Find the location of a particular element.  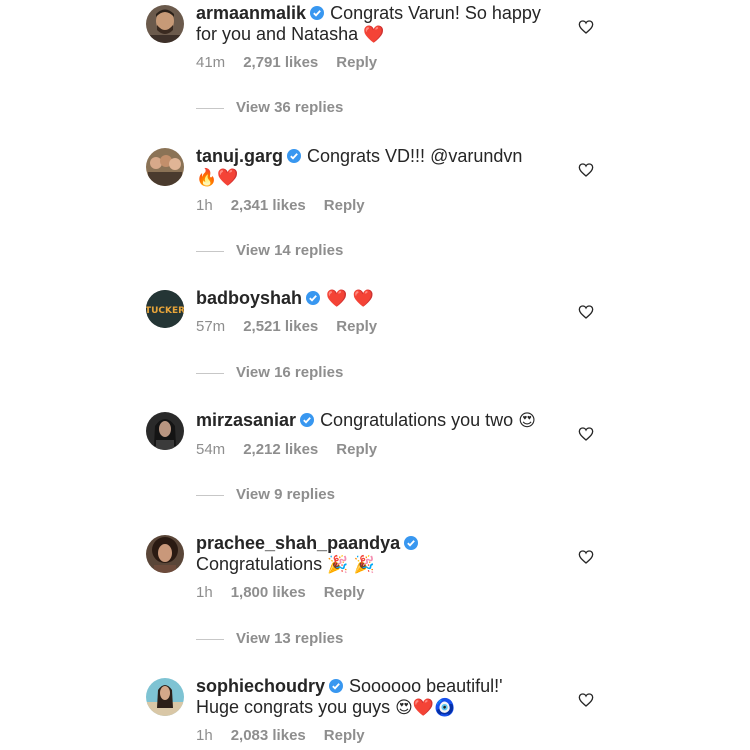

view-replies-button: View 13 replies is located at coordinates (269, 638).